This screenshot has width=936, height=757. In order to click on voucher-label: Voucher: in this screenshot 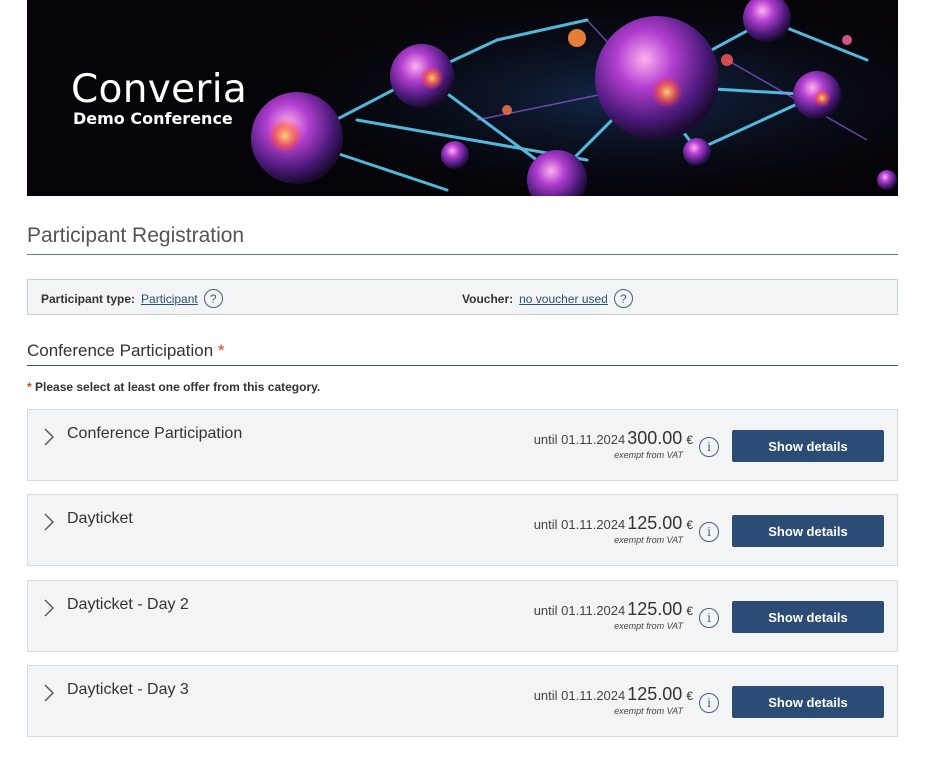, I will do `click(488, 298)`.